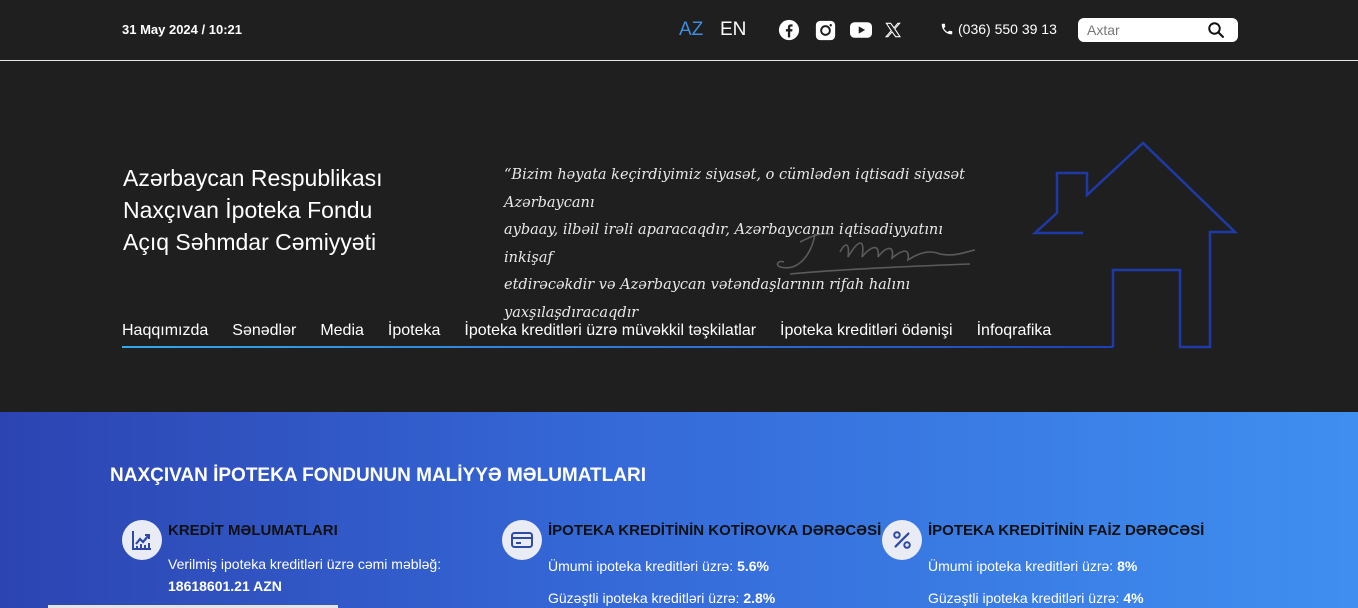 This screenshot has width=1358, height=608. I want to click on card-value: 8%, so click(1127, 566).